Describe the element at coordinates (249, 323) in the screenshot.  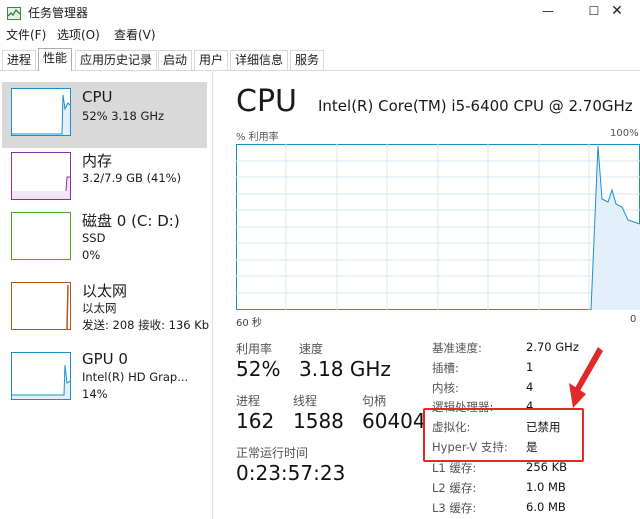
I see `graph-x-left-label: 60 秒` at that location.